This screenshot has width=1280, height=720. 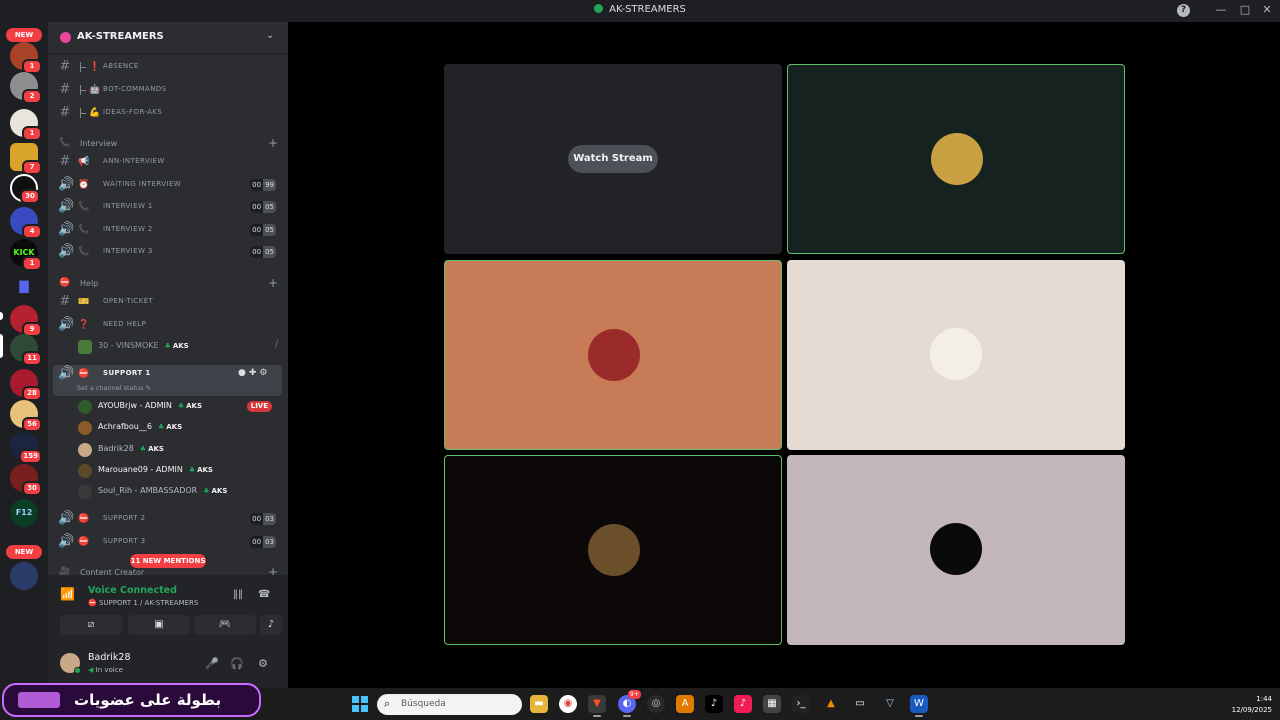 What do you see at coordinates (169, 162) in the screenshot?
I see `channel-ann-interview: # 📢 ANN-INTERVIEW` at bounding box center [169, 162].